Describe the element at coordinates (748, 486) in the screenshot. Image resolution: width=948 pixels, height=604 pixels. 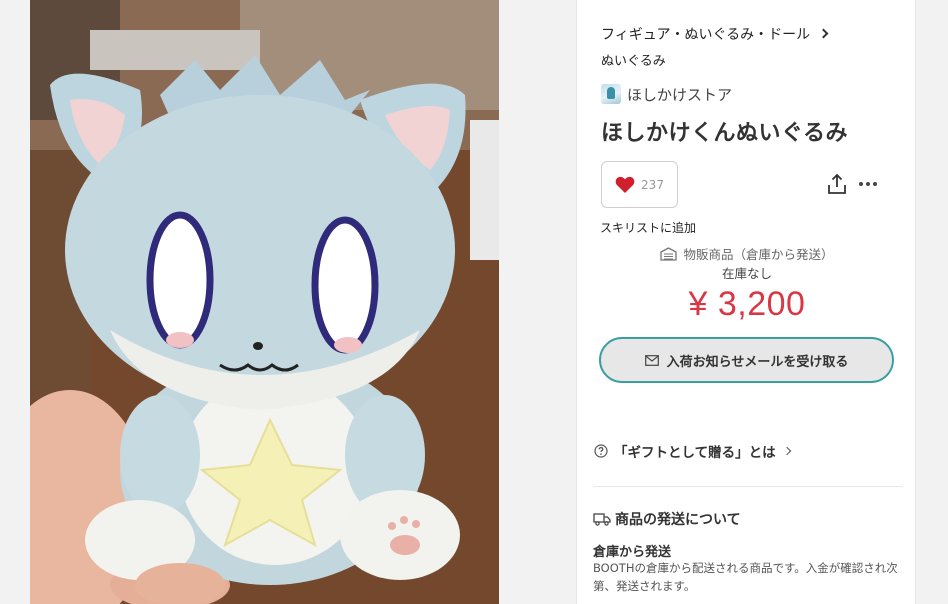
I see `section-divider` at that location.